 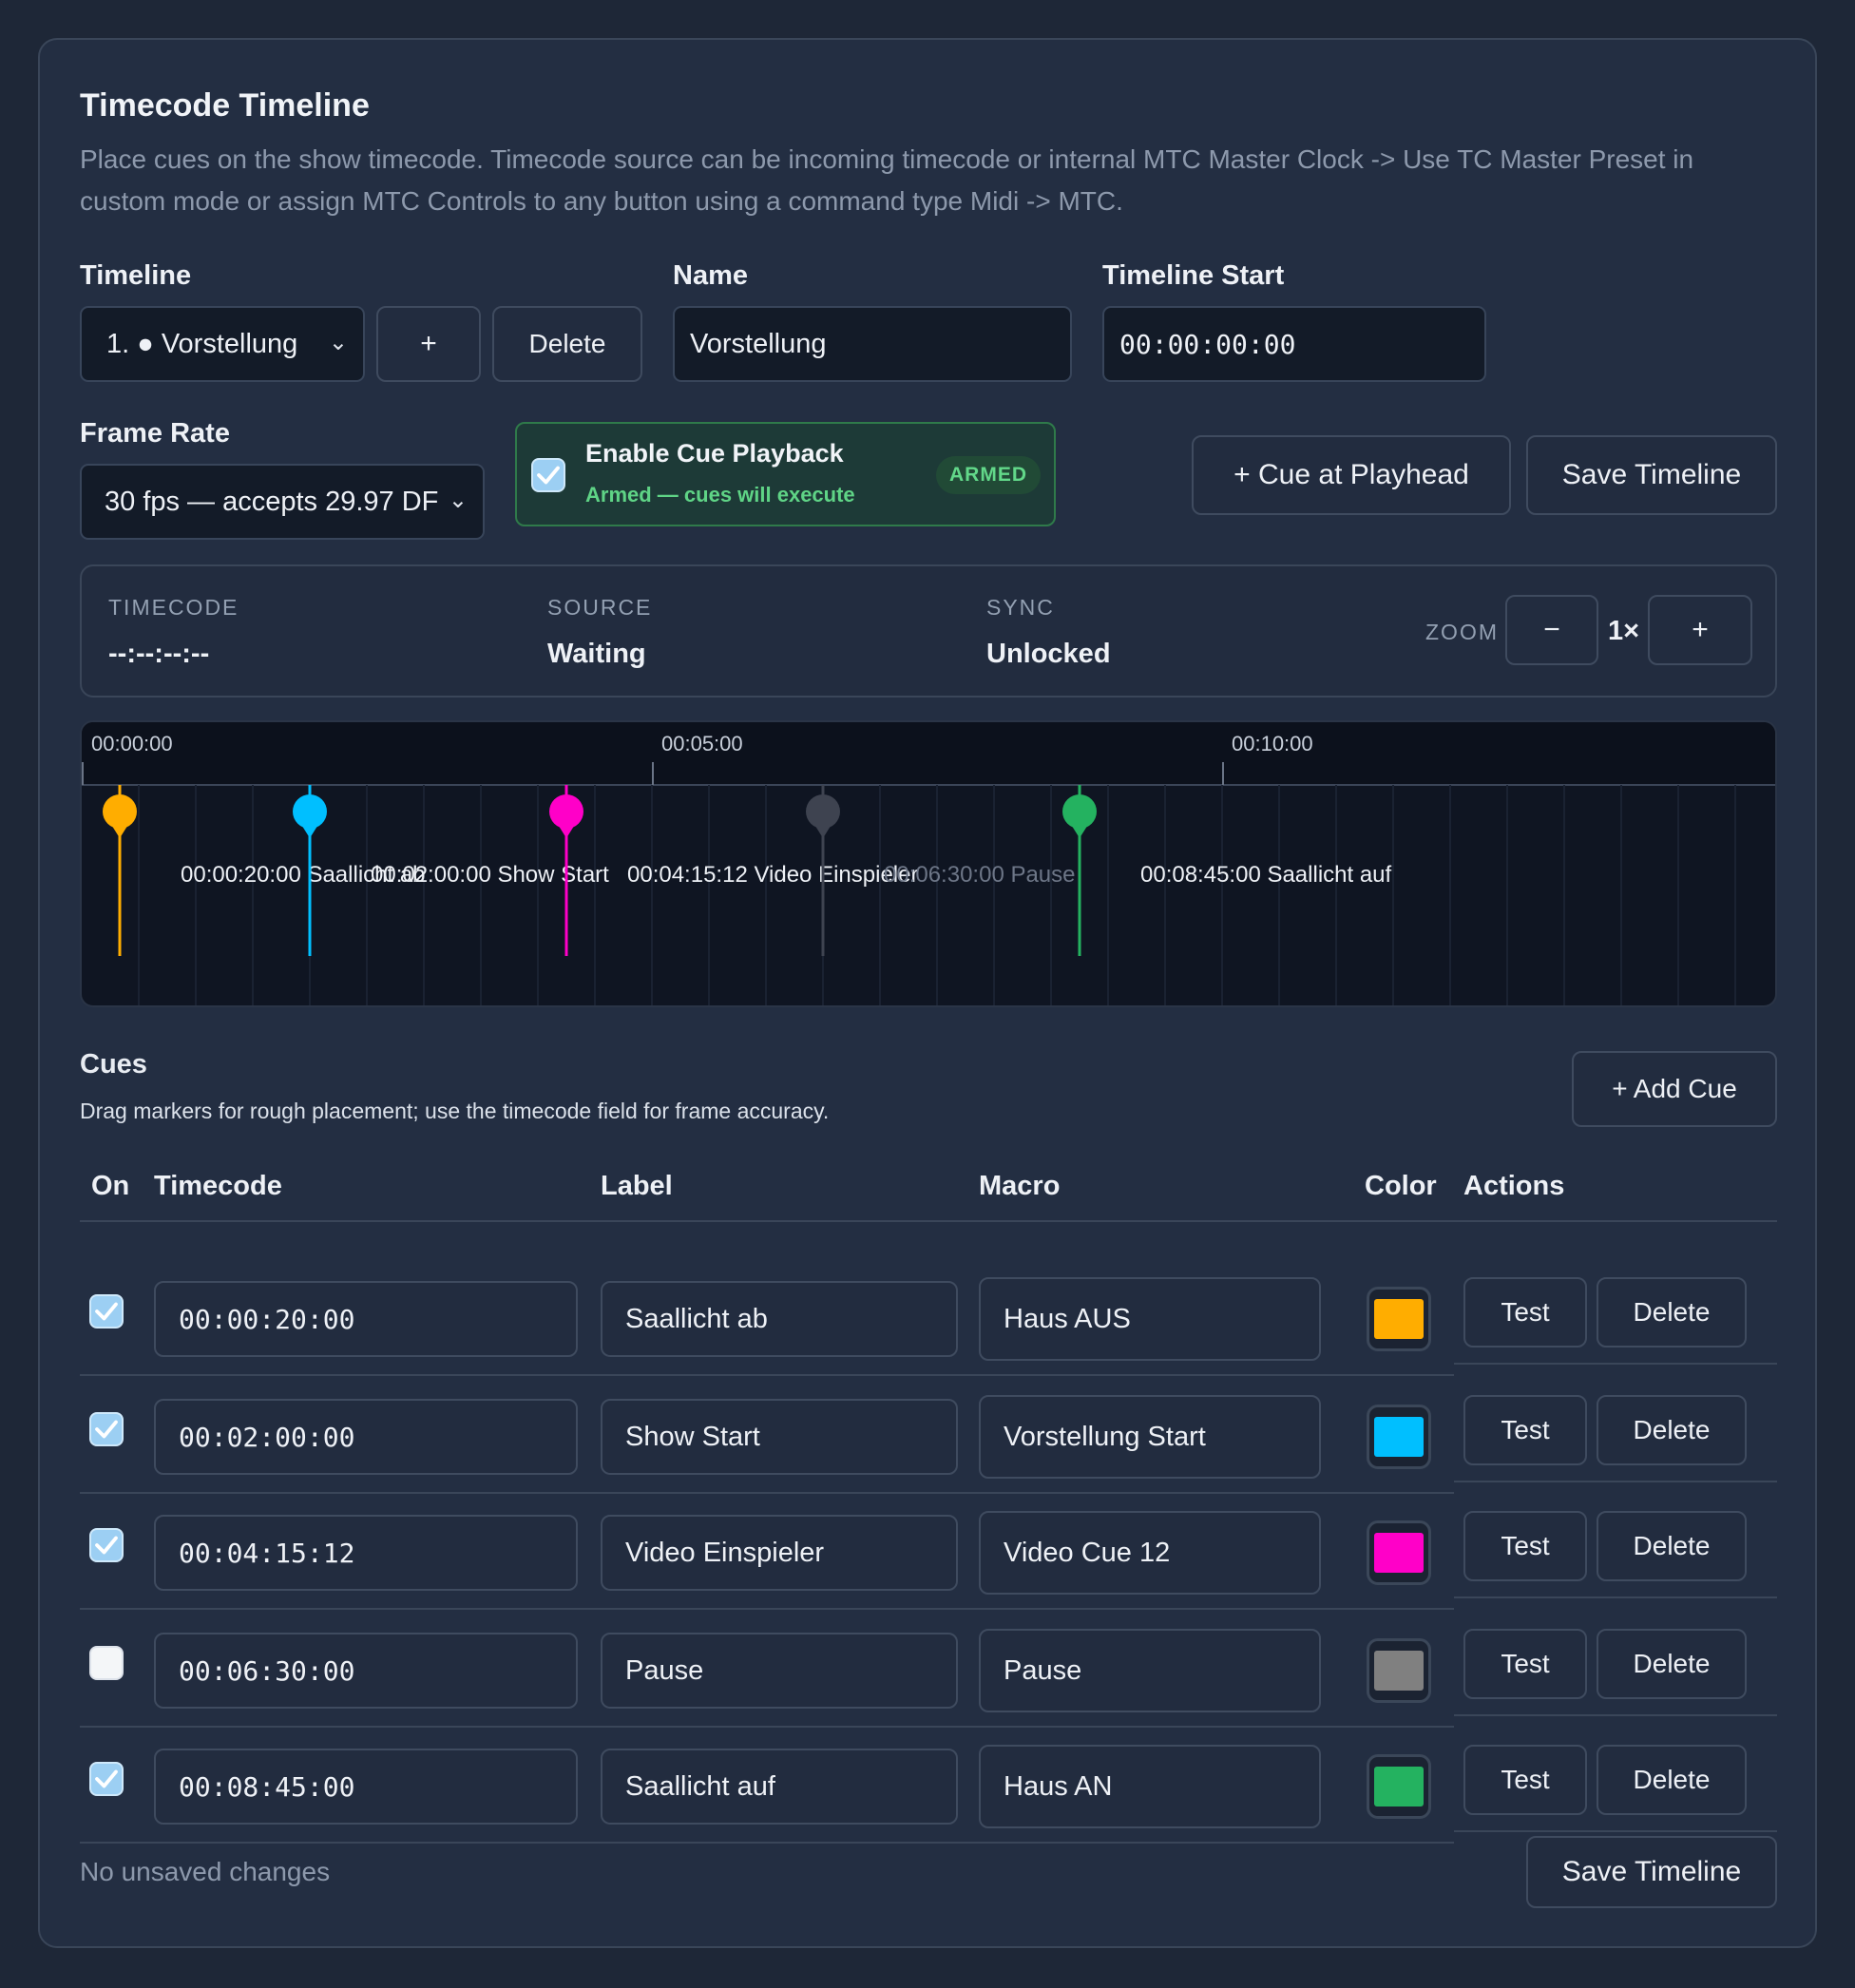 I want to click on timeline-select: 1. ● Vorstellung ⌄, so click(x=222, y=344).